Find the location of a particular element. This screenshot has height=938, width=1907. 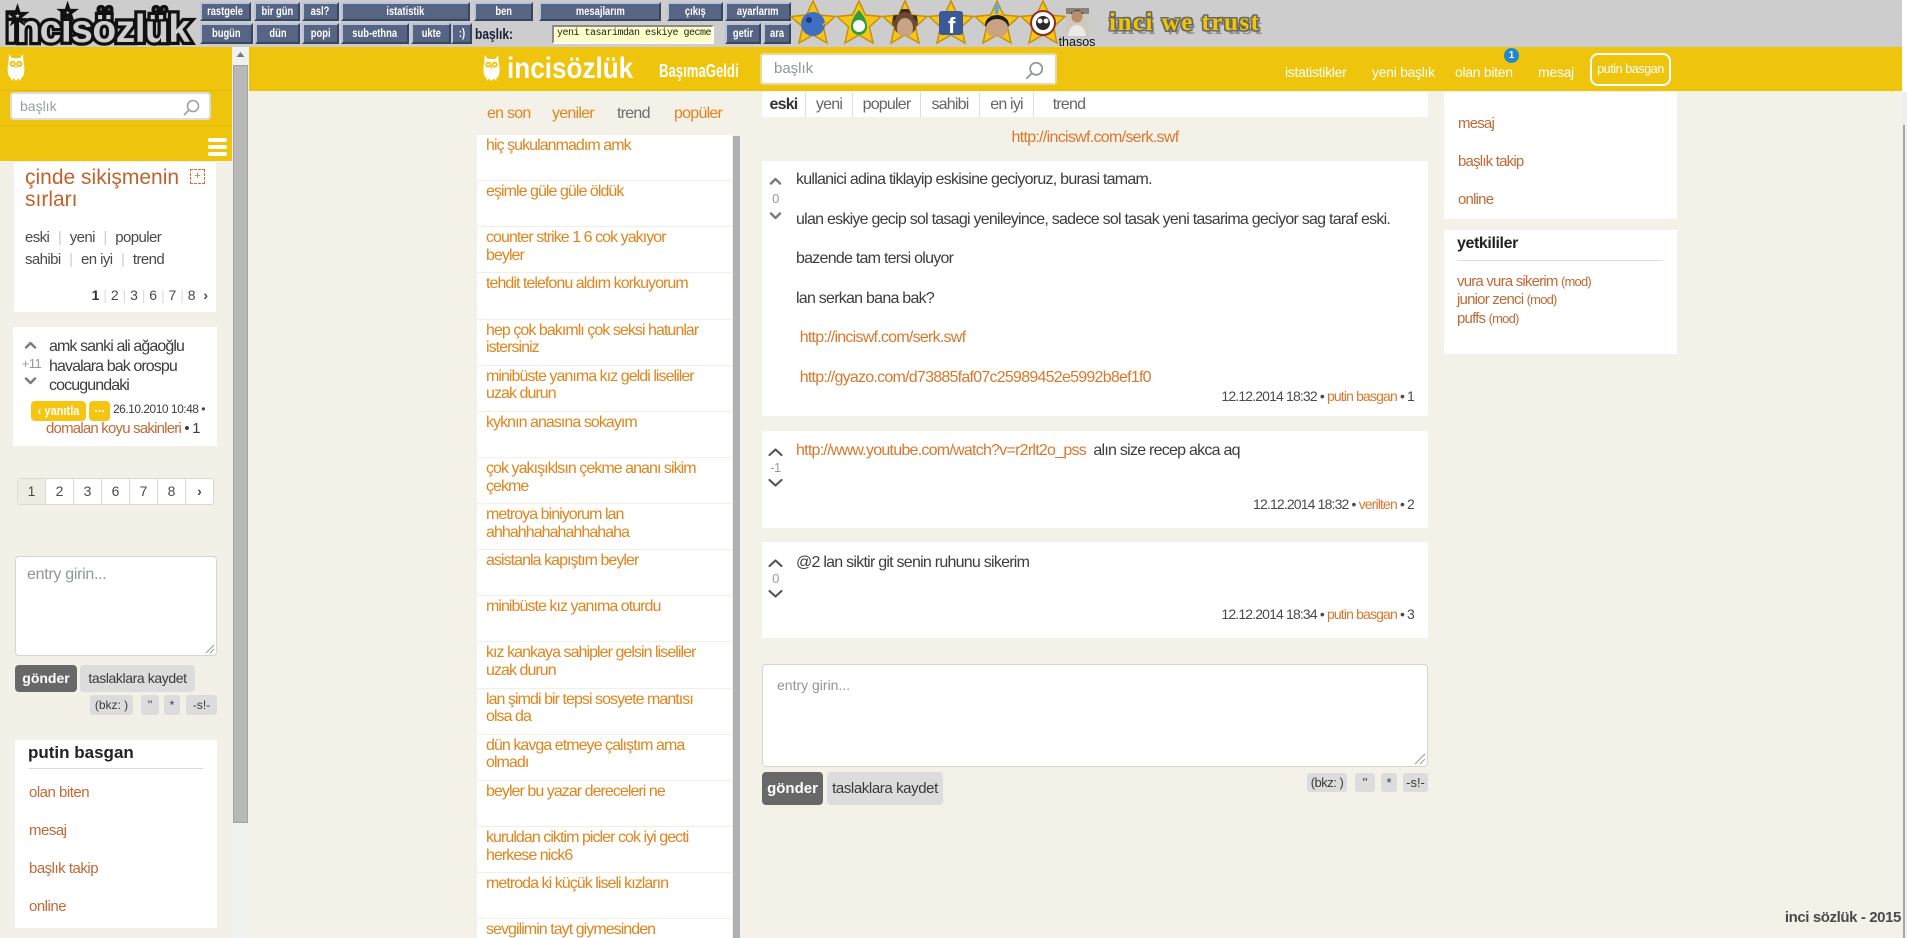

svg-text: f is located at coordinates (952, 25).